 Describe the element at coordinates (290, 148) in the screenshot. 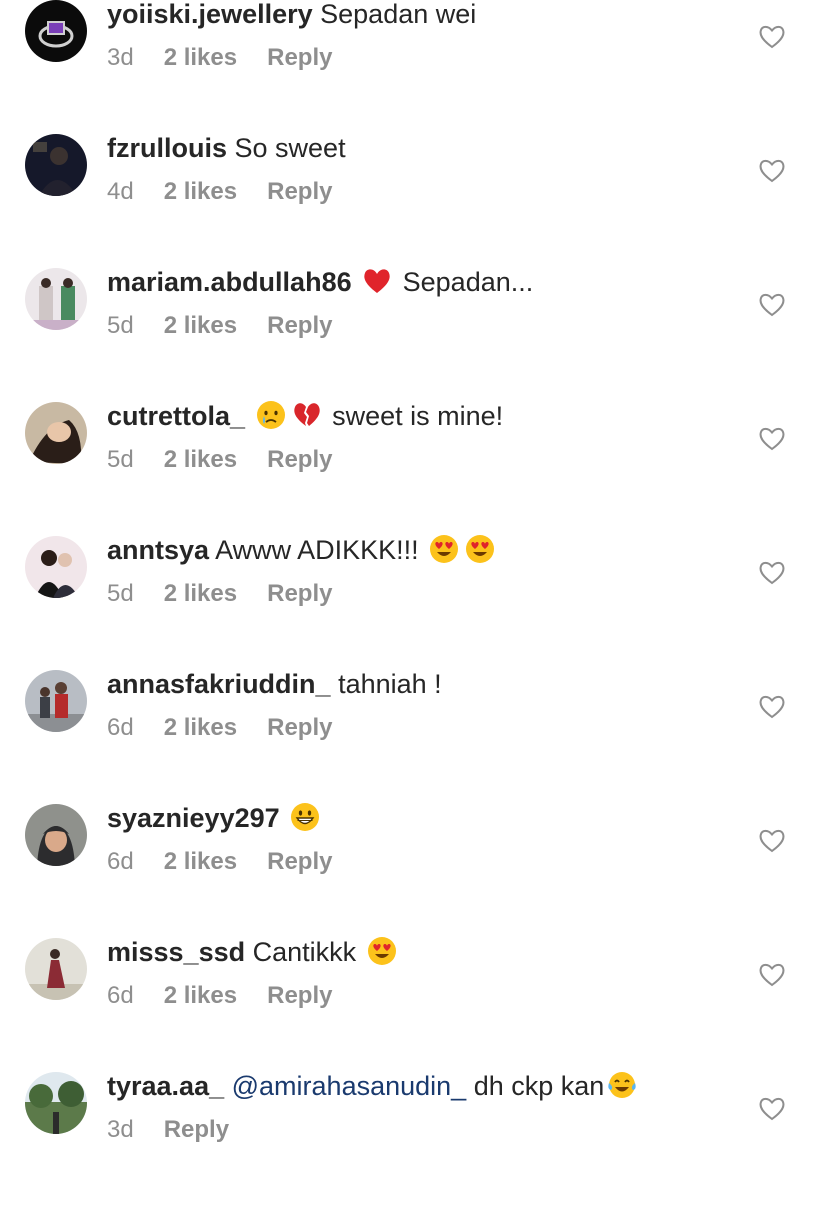

I see `comment-text: So sweet` at that location.